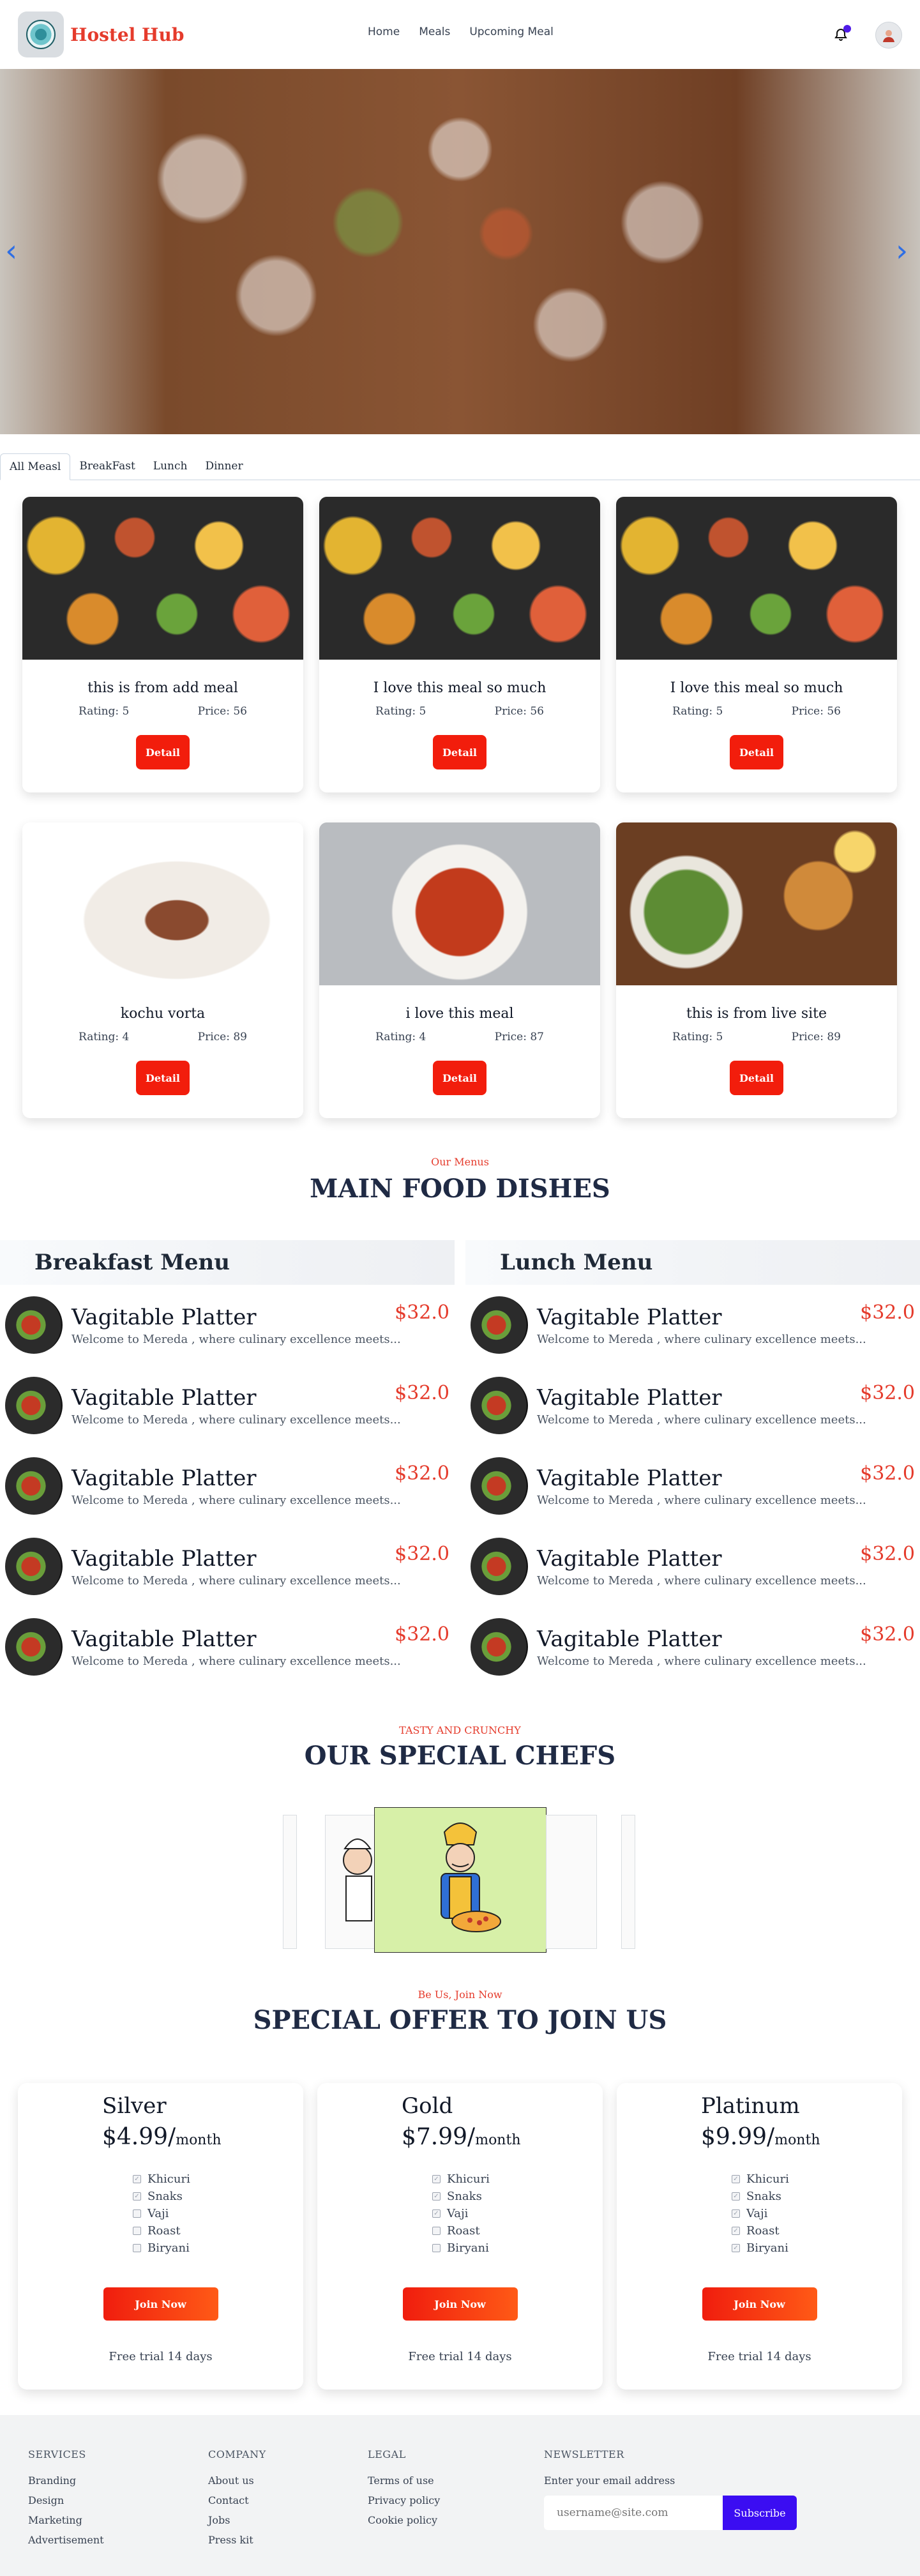 Image resolution: width=920 pixels, height=2576 pixels. What do you see at coordinates (816, 712) in the screenshot?
I see `meal-price: Price: 56` at bounding box center [816, 712].